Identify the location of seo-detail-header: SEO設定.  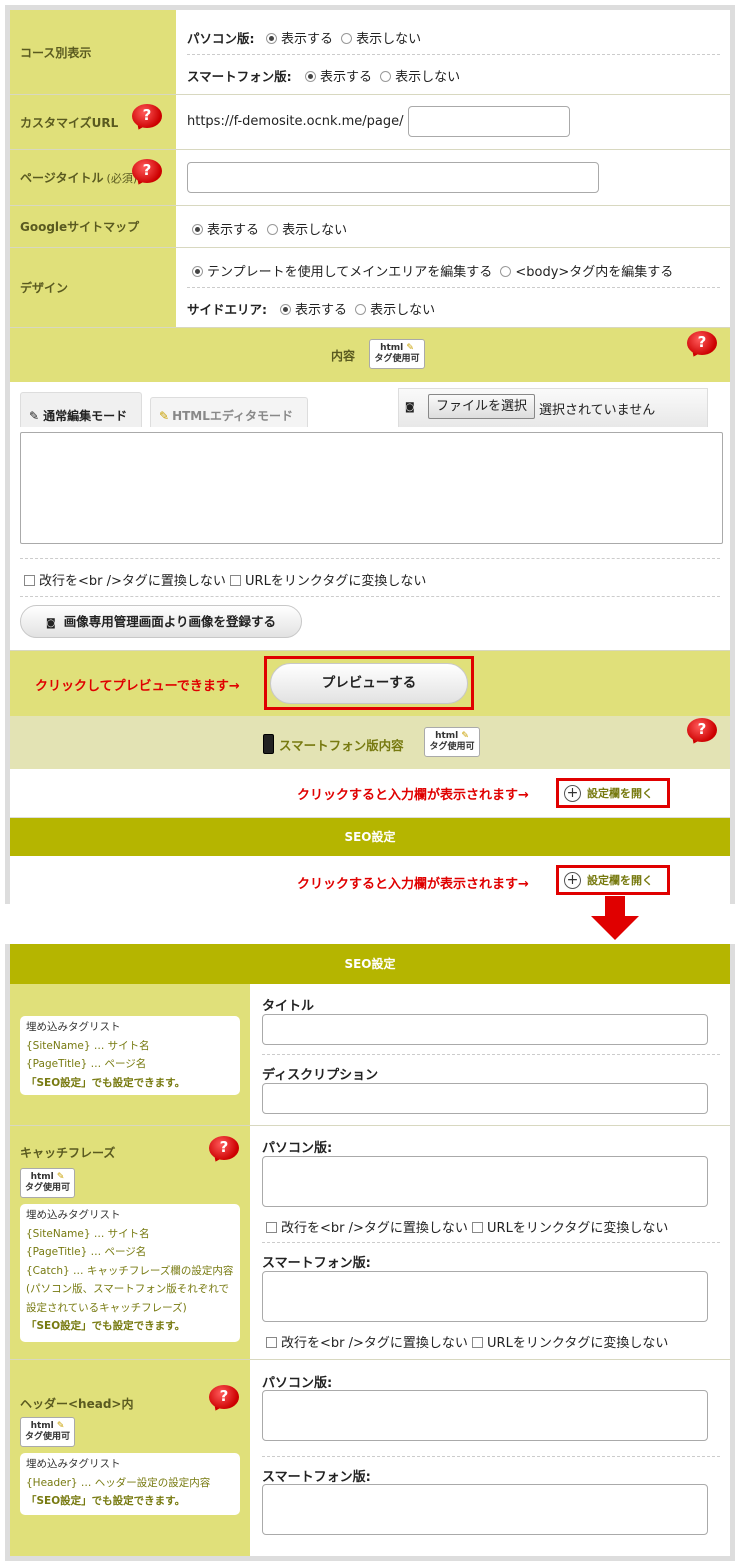
(370, 964).